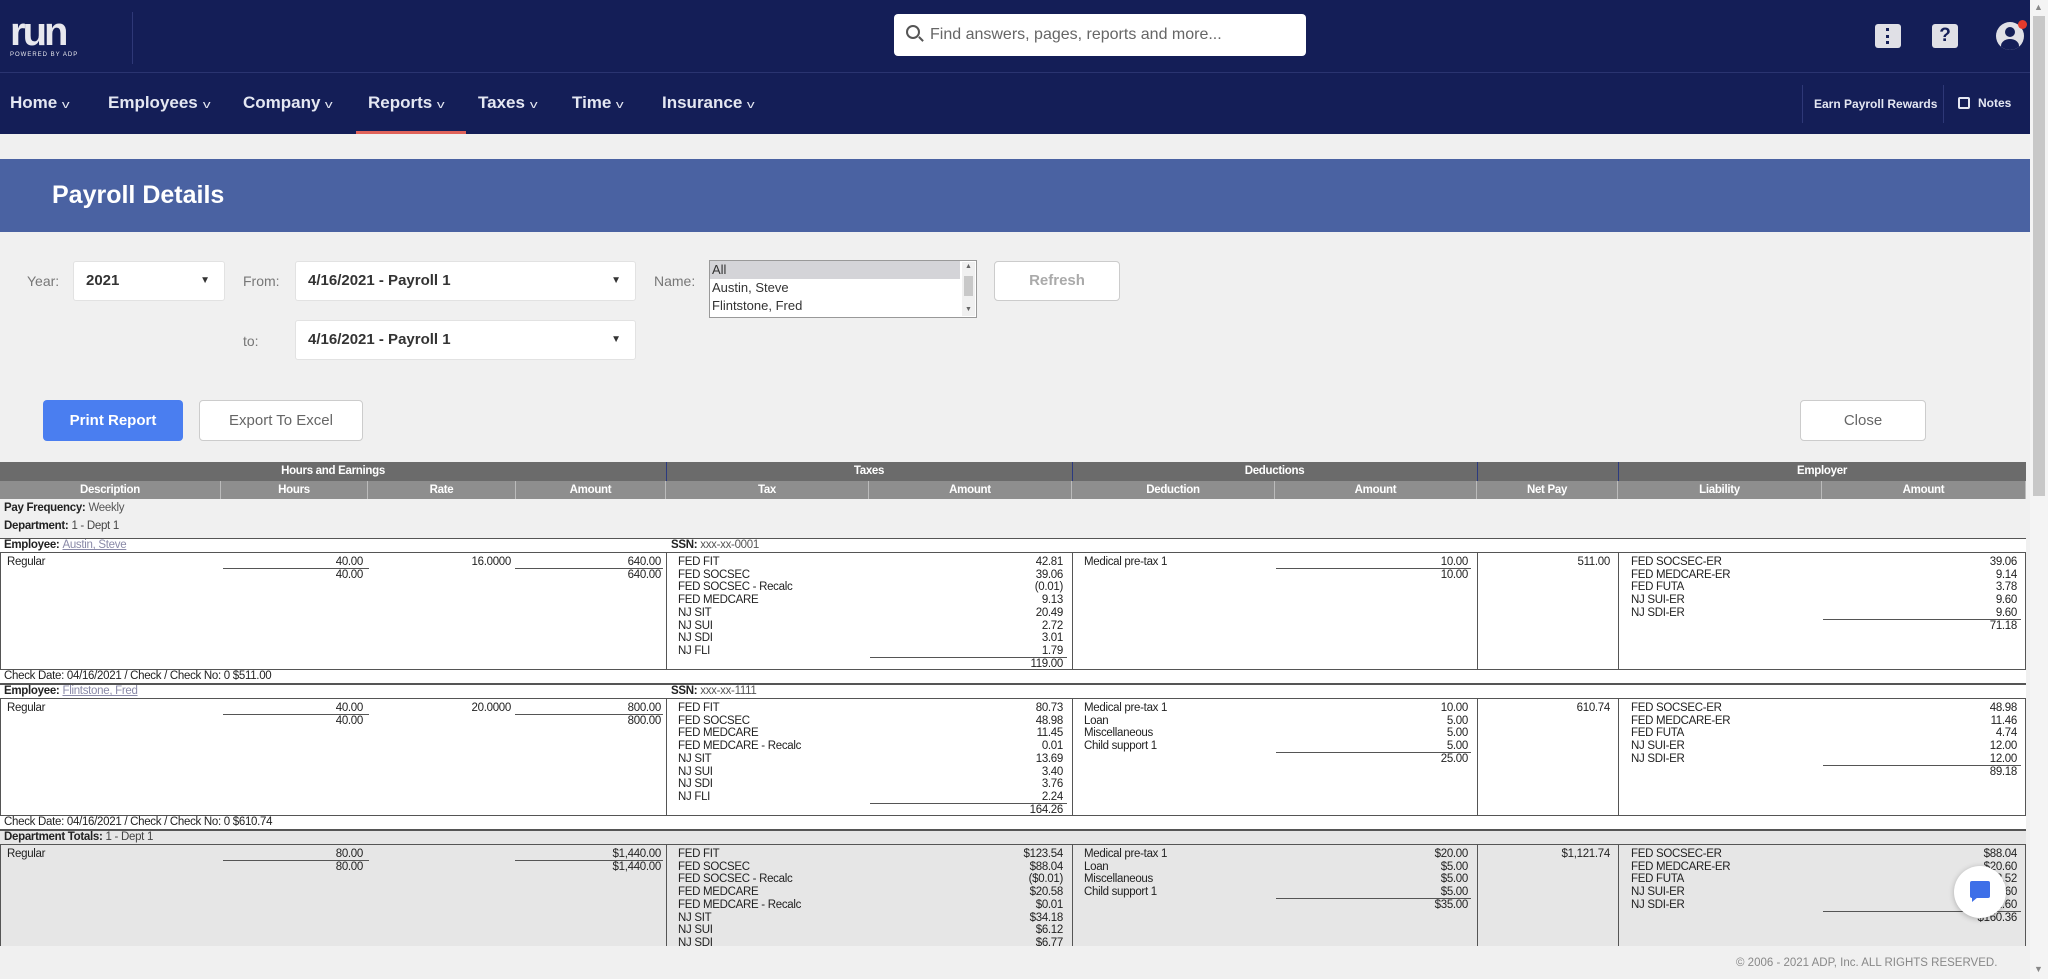 This screenshot has height=979, width=2048. I want to click on page-title: Payroll Details, so click(138, 195).